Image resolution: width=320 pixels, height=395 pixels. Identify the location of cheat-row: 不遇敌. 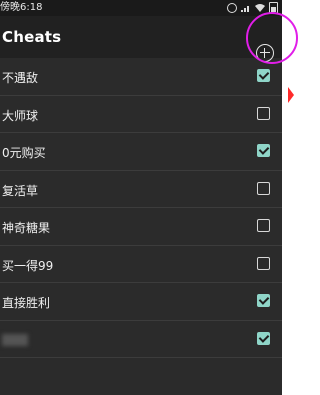
(141, 77).